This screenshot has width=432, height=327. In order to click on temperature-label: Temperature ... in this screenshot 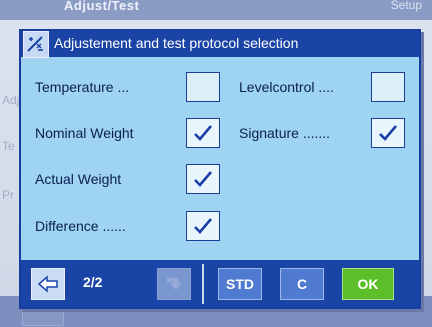, I will do `click(82, 87)`.